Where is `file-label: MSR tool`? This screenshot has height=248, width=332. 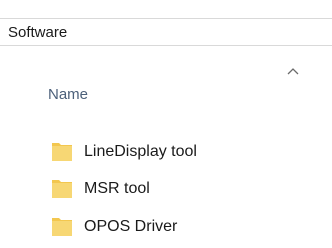
file-label: MSR tool is located at coordinates (117, 188).